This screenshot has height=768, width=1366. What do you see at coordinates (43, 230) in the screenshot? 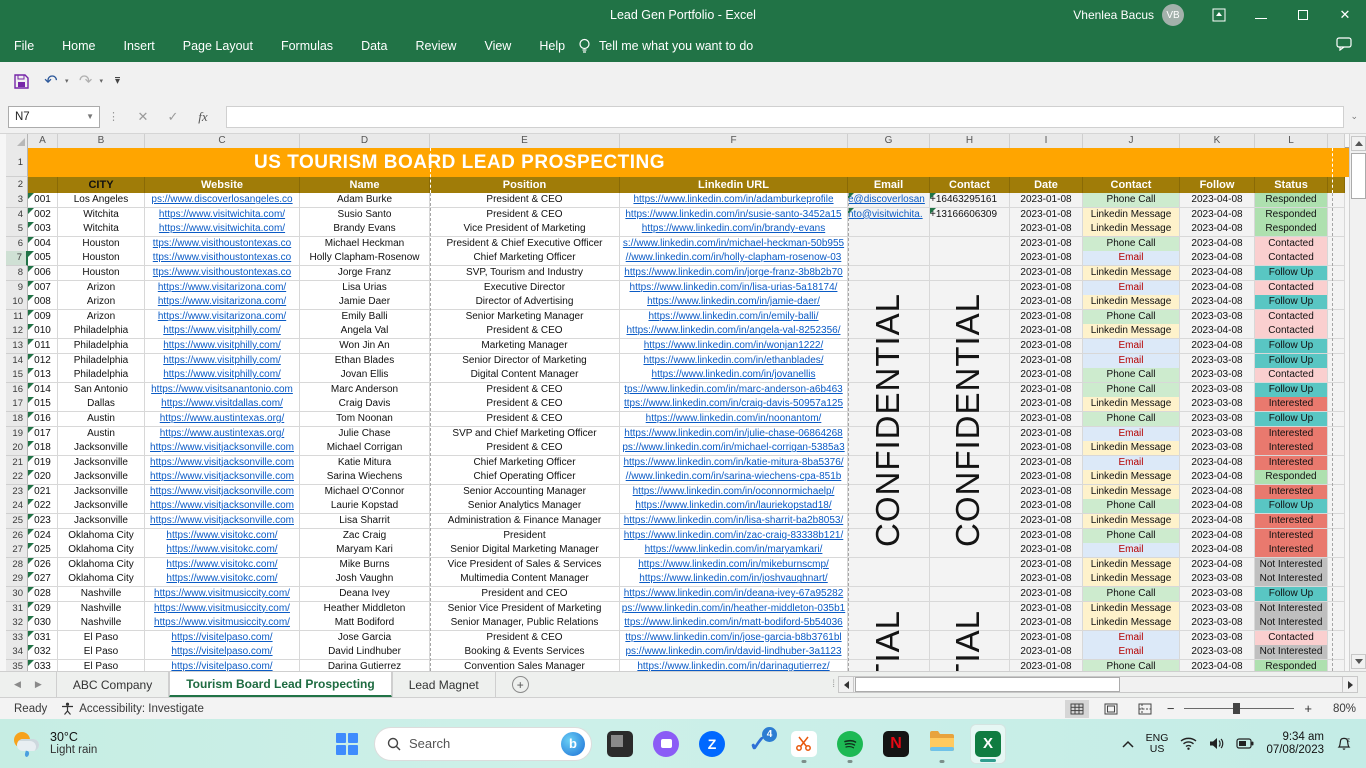
I see `cell-id: 003` at bounding box center [43, 230].